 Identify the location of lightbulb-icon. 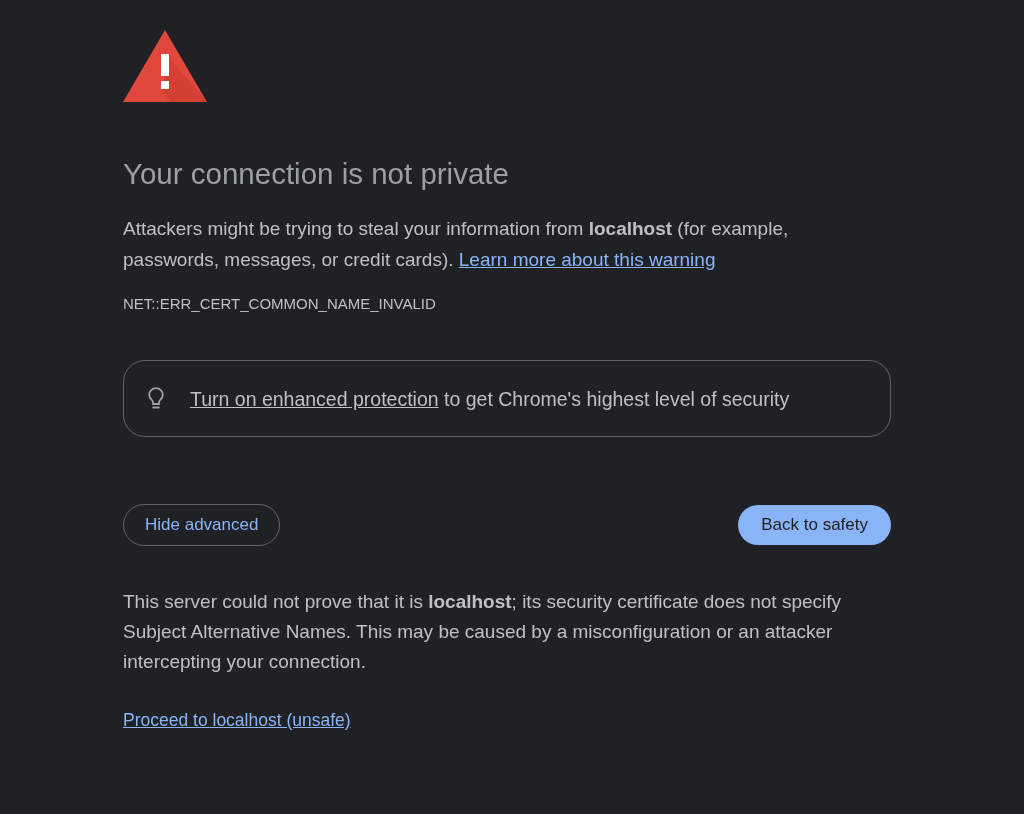
(156, 398).